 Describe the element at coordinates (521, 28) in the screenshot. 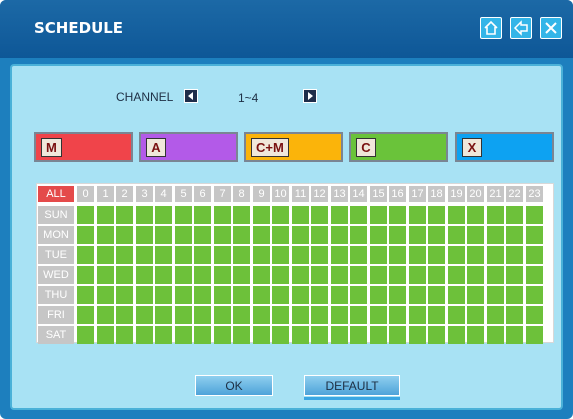

I see `back-button` at that location.